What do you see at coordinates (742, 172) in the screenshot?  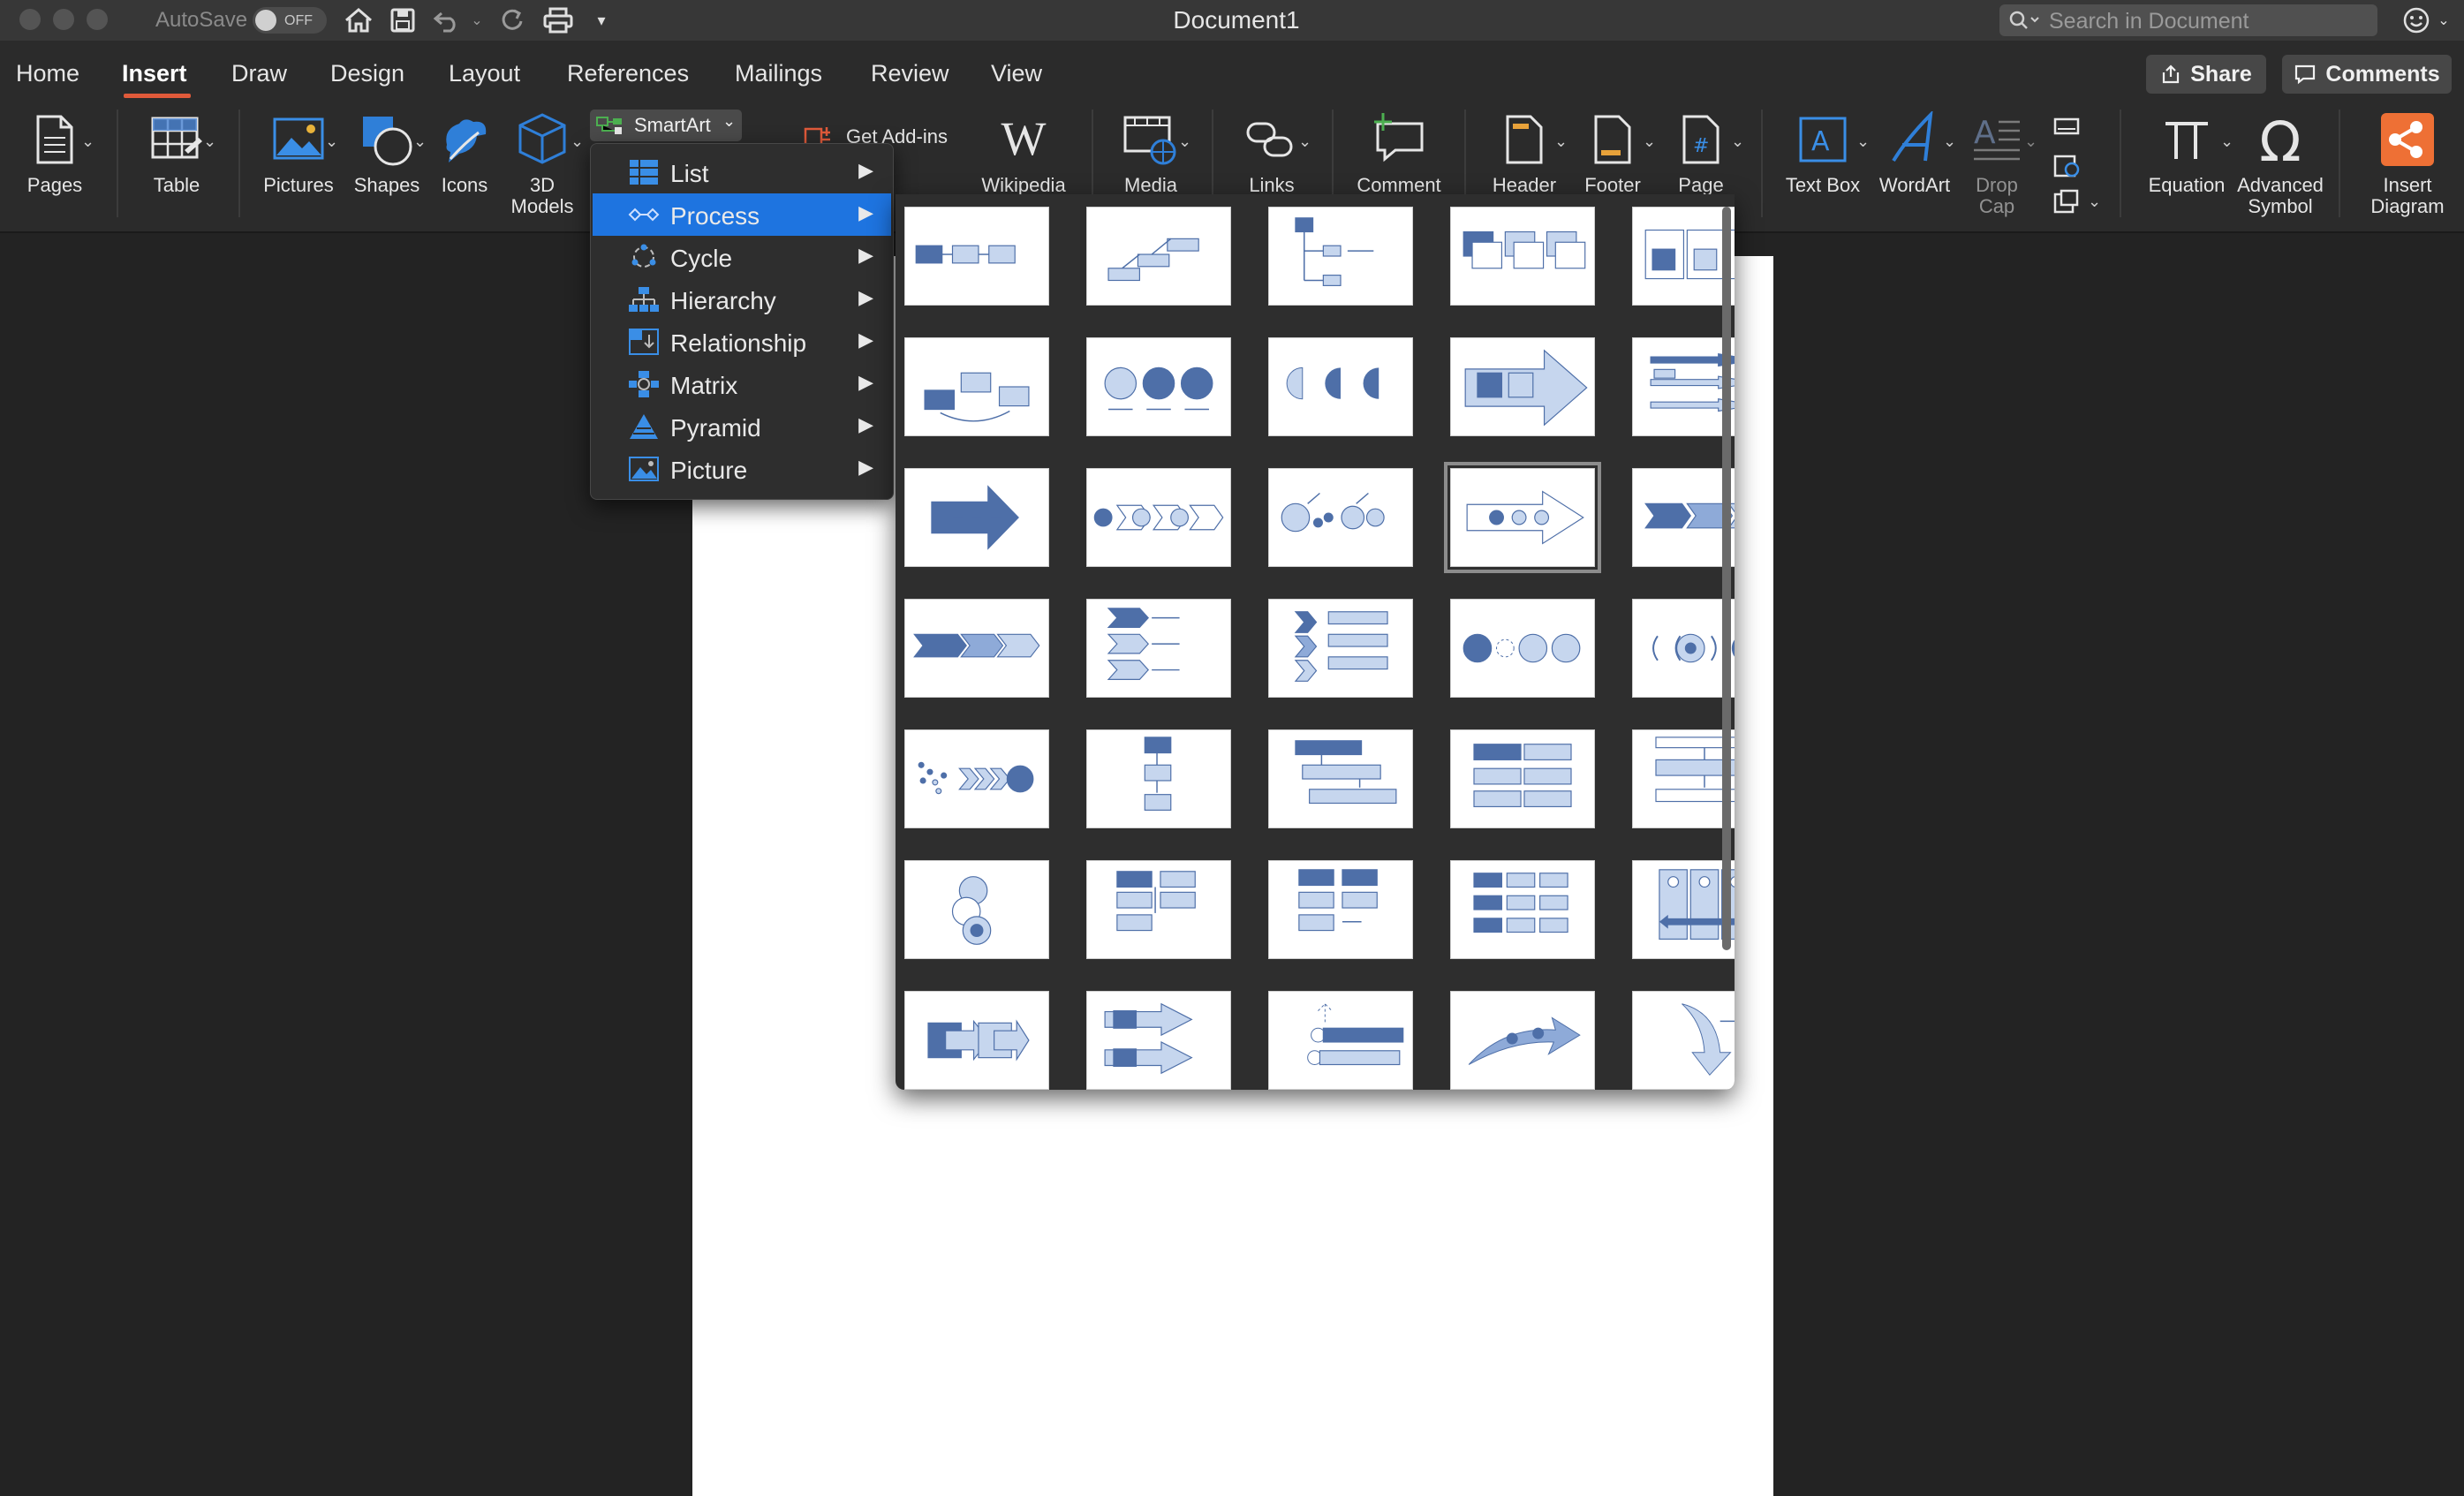 I see `menu-item-list: List ▶` at bounding box center [742, 172].